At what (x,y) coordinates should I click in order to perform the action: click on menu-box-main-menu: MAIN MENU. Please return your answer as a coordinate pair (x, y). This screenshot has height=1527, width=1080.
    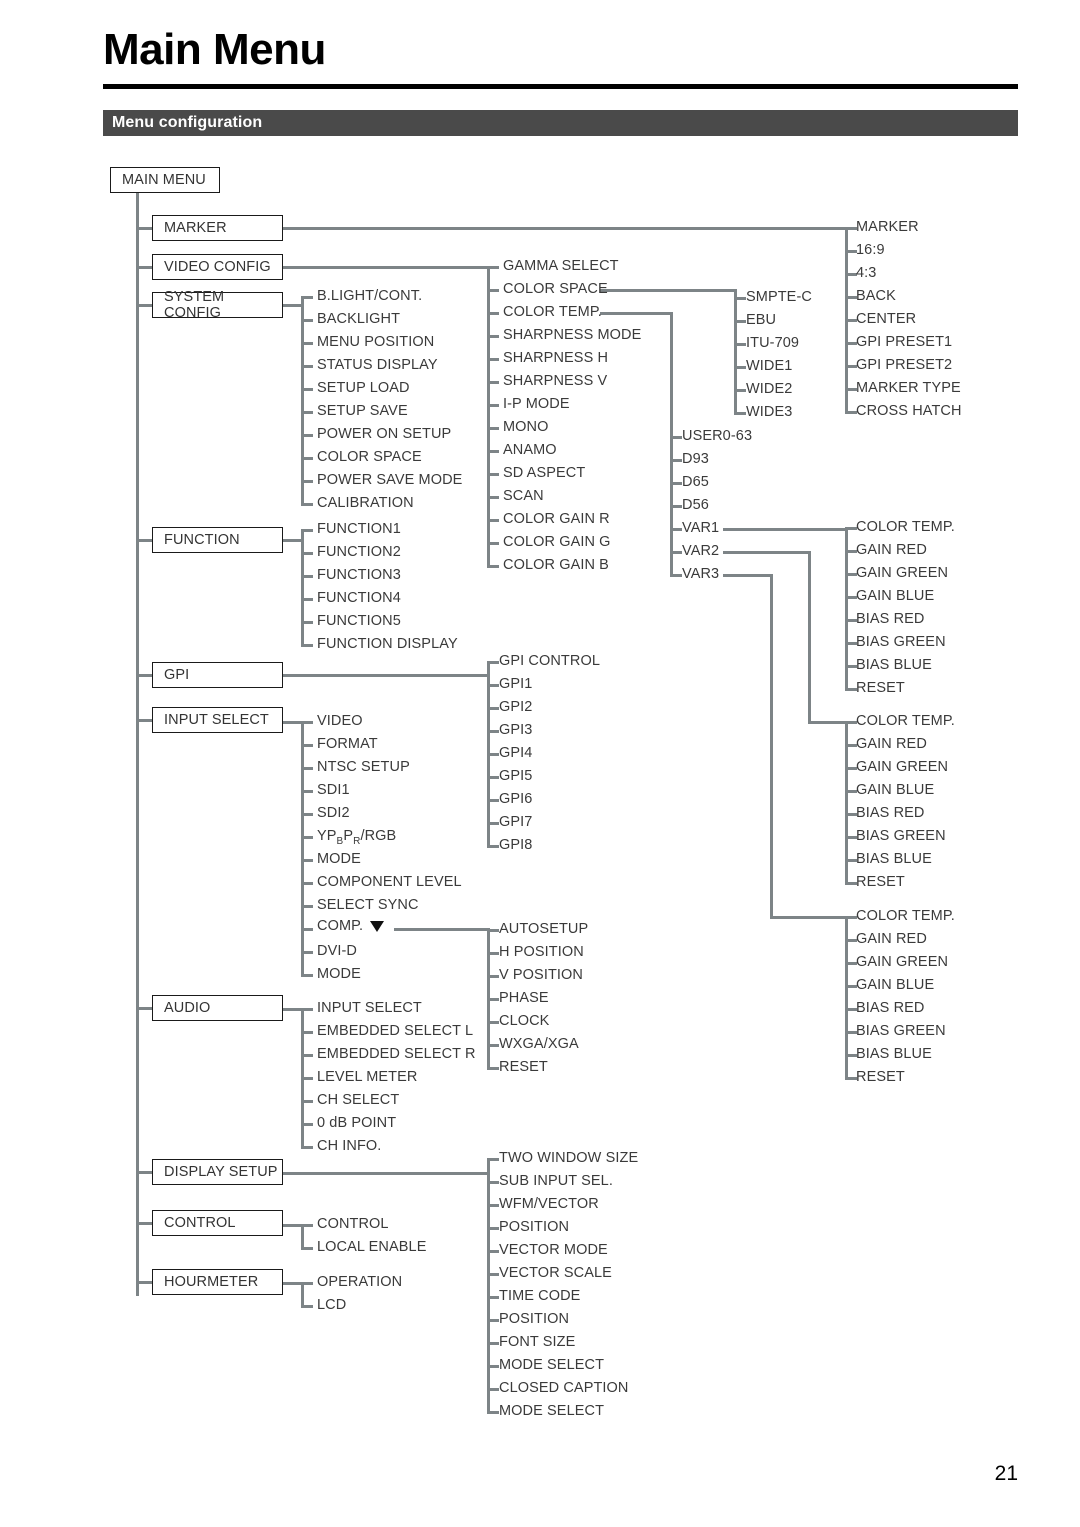
    Looking at the image, I should click on (165, 180).